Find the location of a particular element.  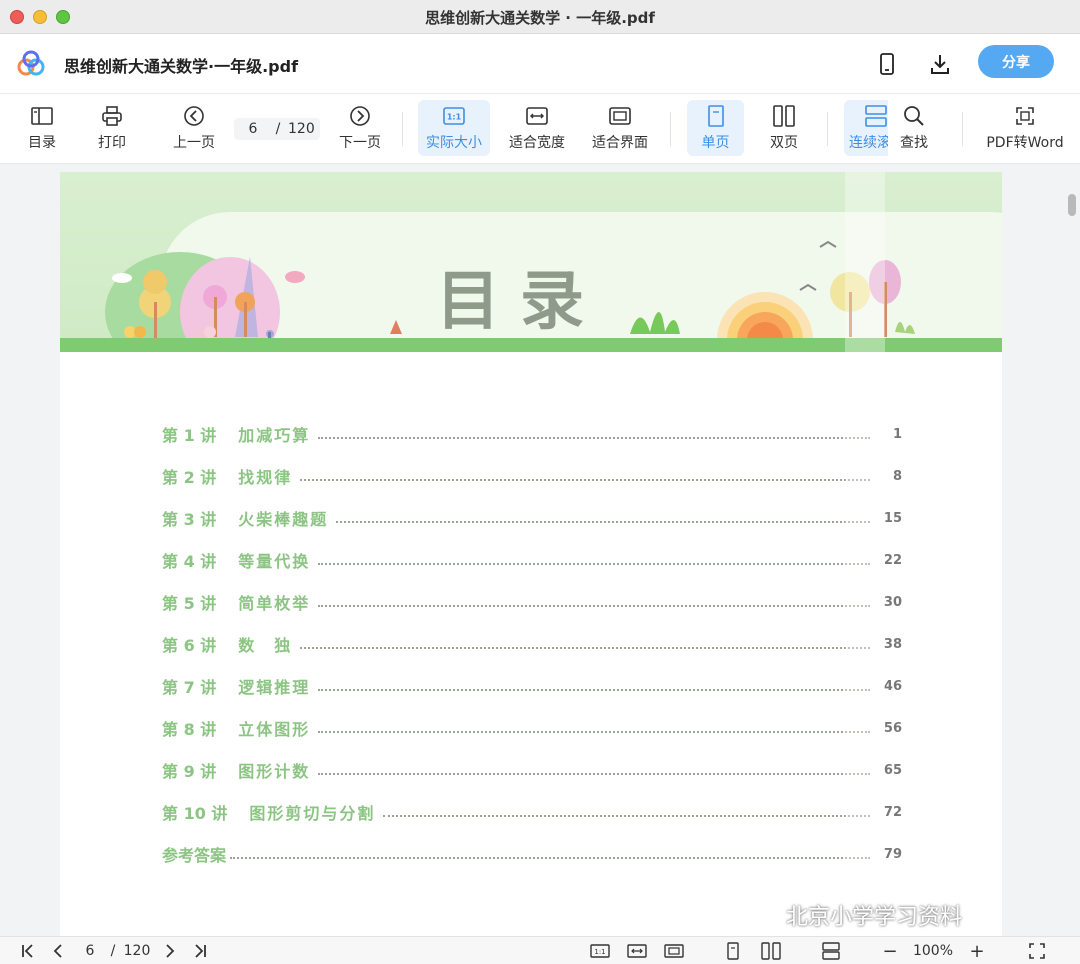

fit-page-button: 适合界面 is located at coordinates (620, 128).